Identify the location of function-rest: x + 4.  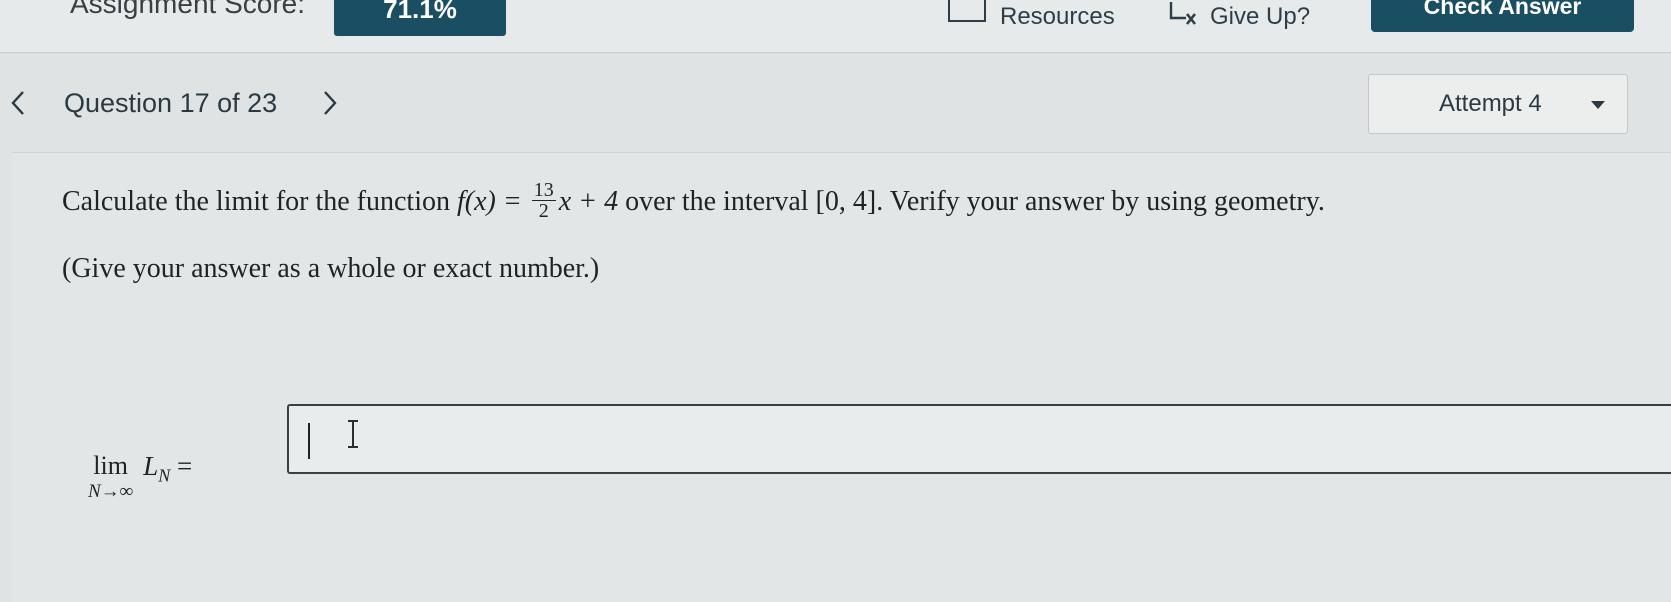
(588, 201).